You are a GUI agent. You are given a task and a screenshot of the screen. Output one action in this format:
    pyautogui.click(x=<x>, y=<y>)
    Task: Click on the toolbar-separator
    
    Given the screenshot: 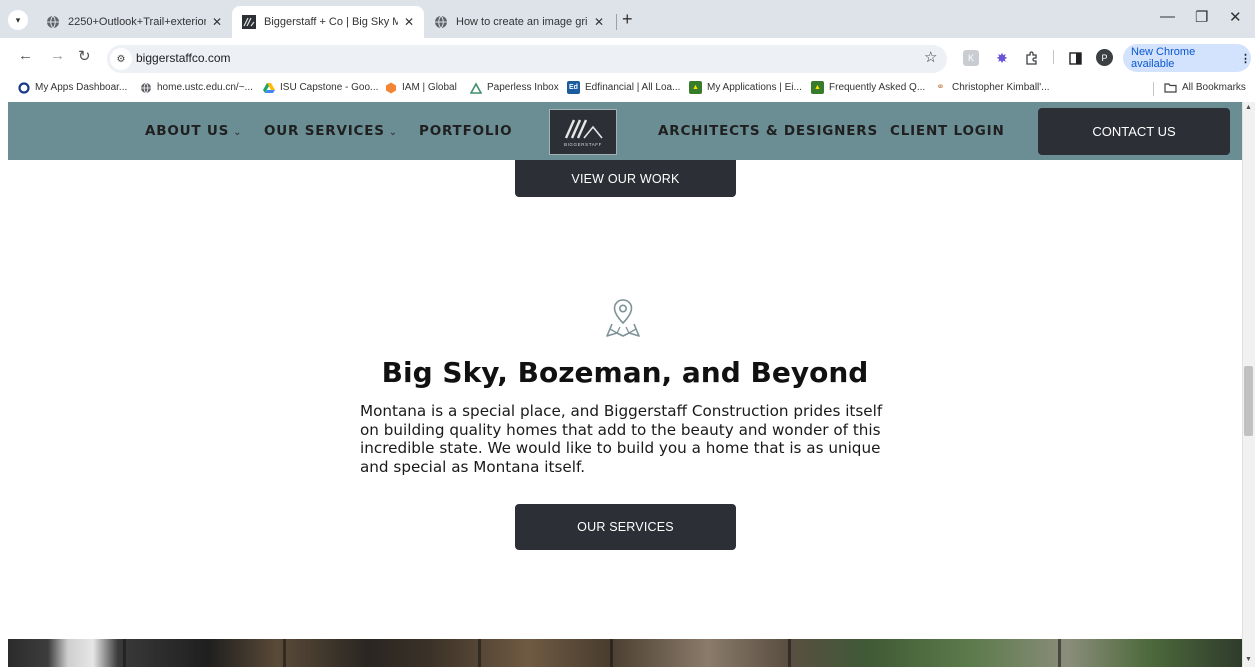 What is the action you would take?
    pyautogui.click(x=1053, y=57)
    